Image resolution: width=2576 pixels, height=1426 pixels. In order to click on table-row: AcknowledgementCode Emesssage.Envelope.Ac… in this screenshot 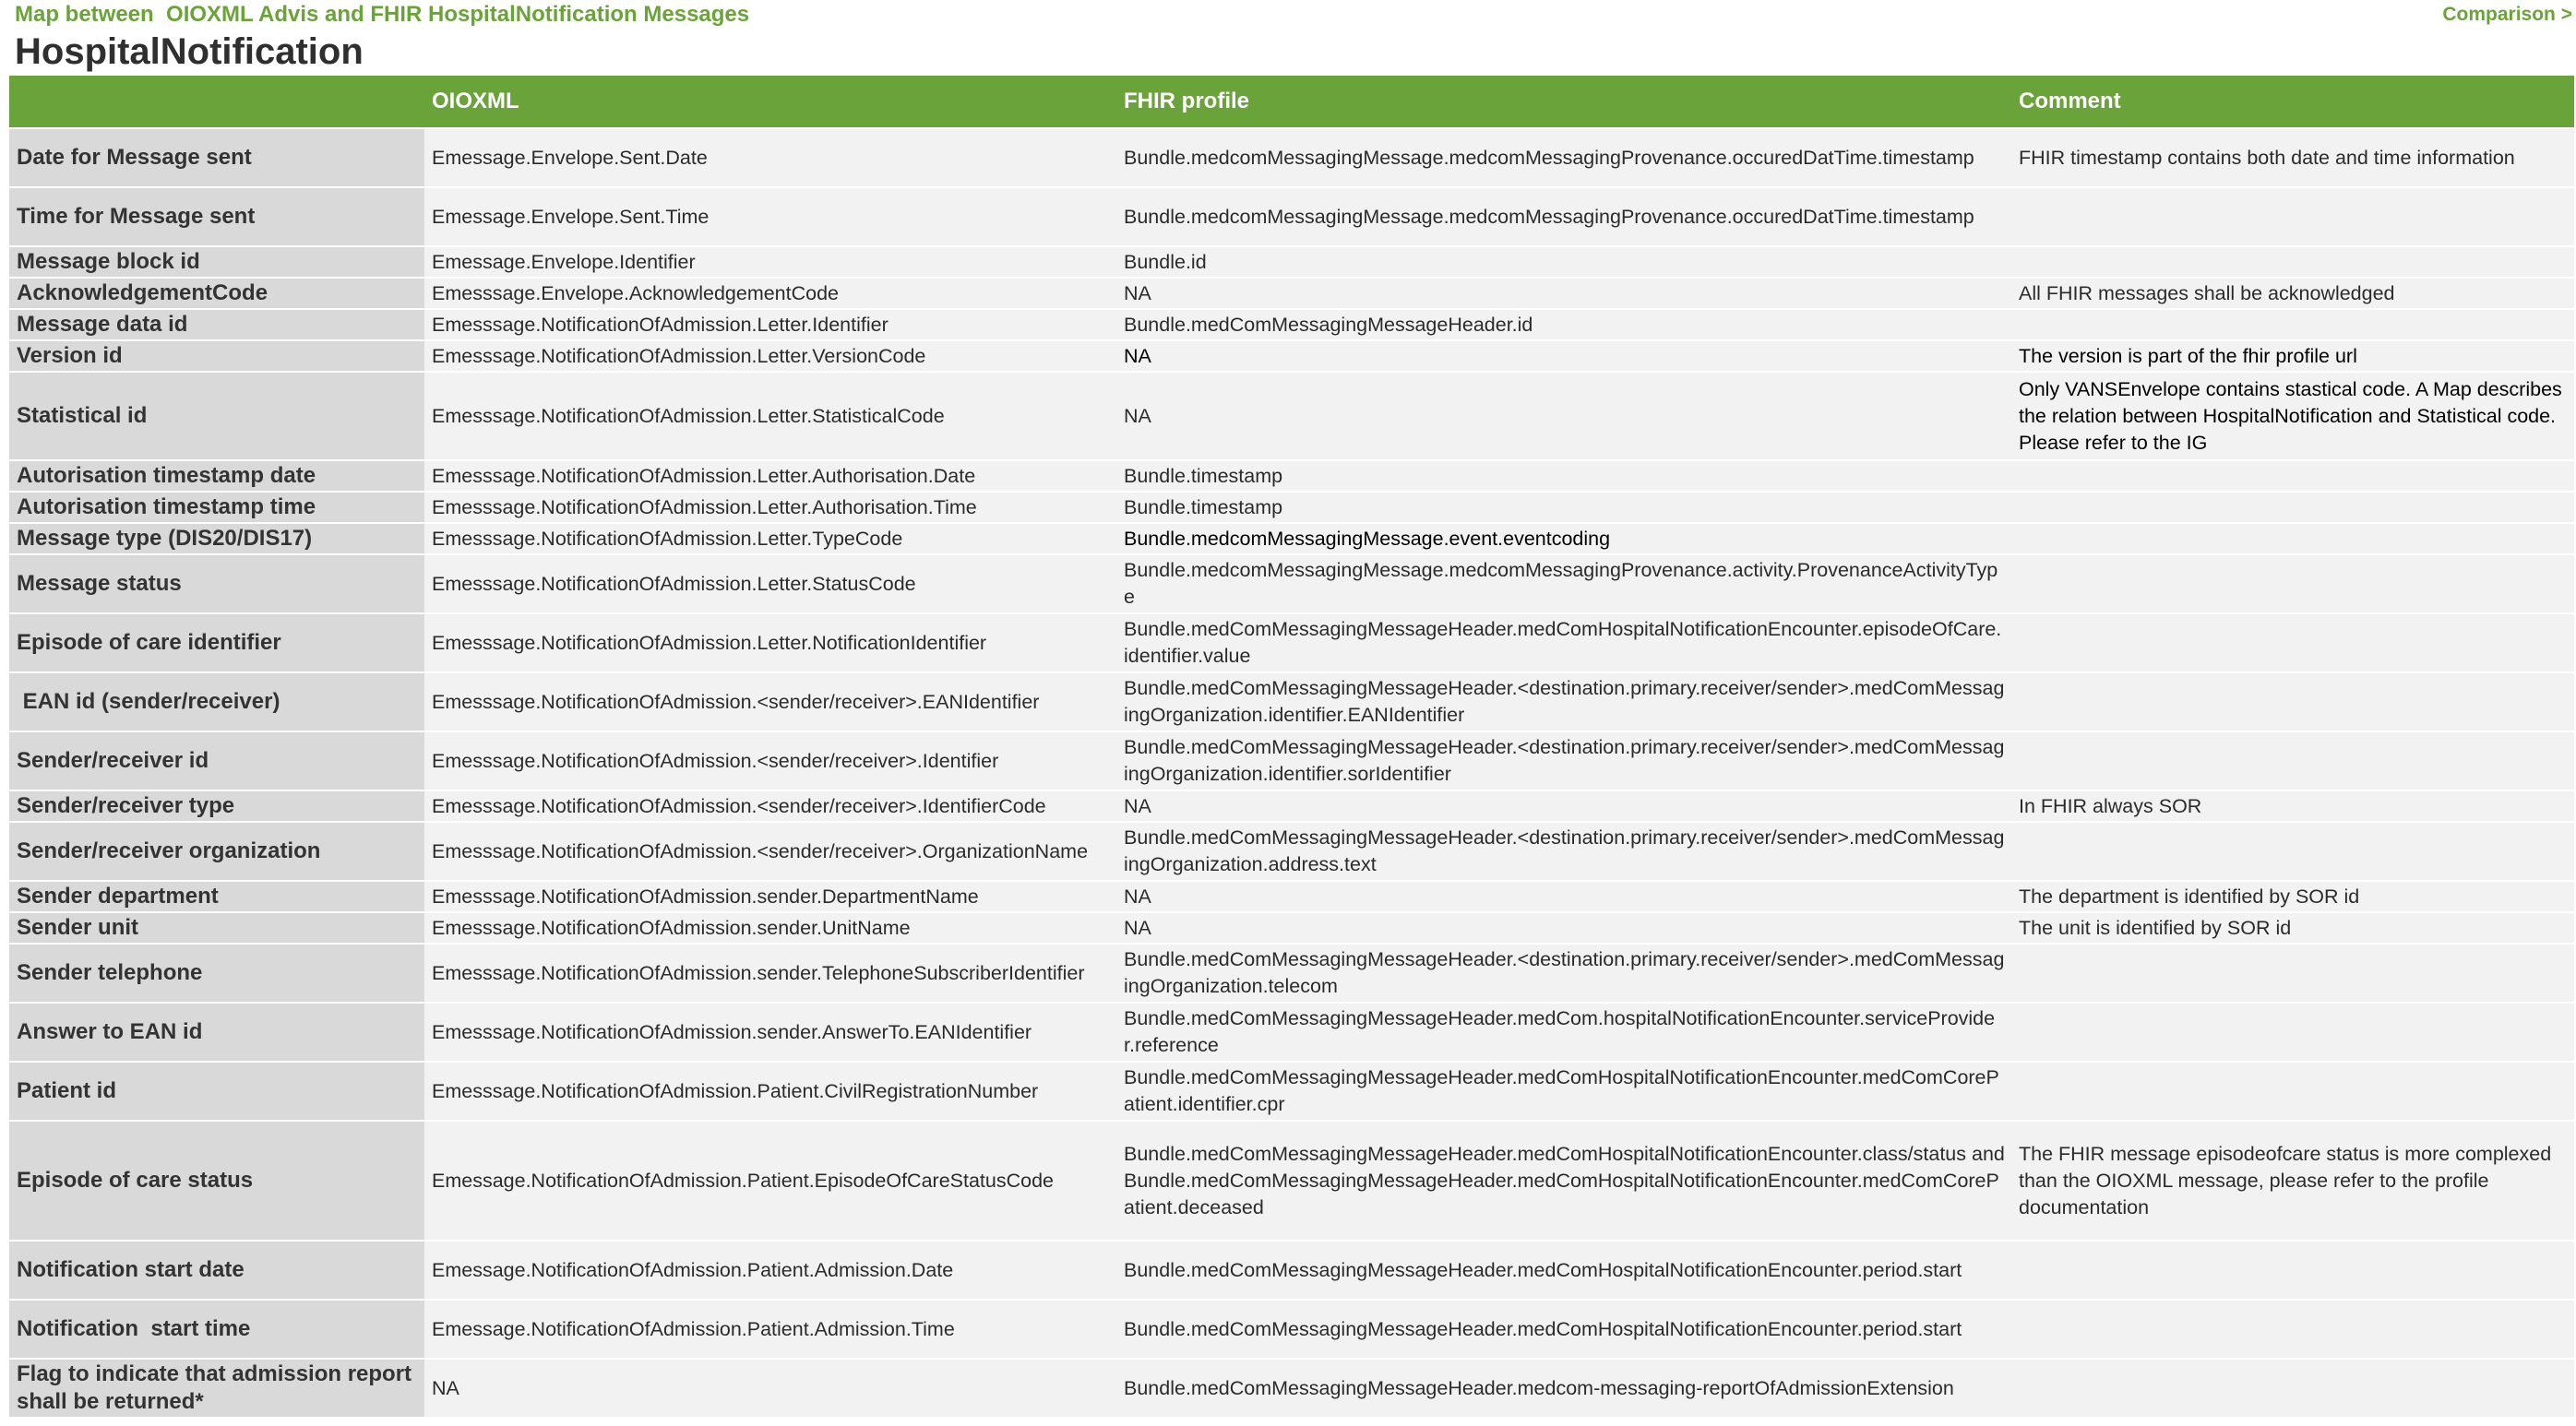, I will do `click(1291, 294)`.